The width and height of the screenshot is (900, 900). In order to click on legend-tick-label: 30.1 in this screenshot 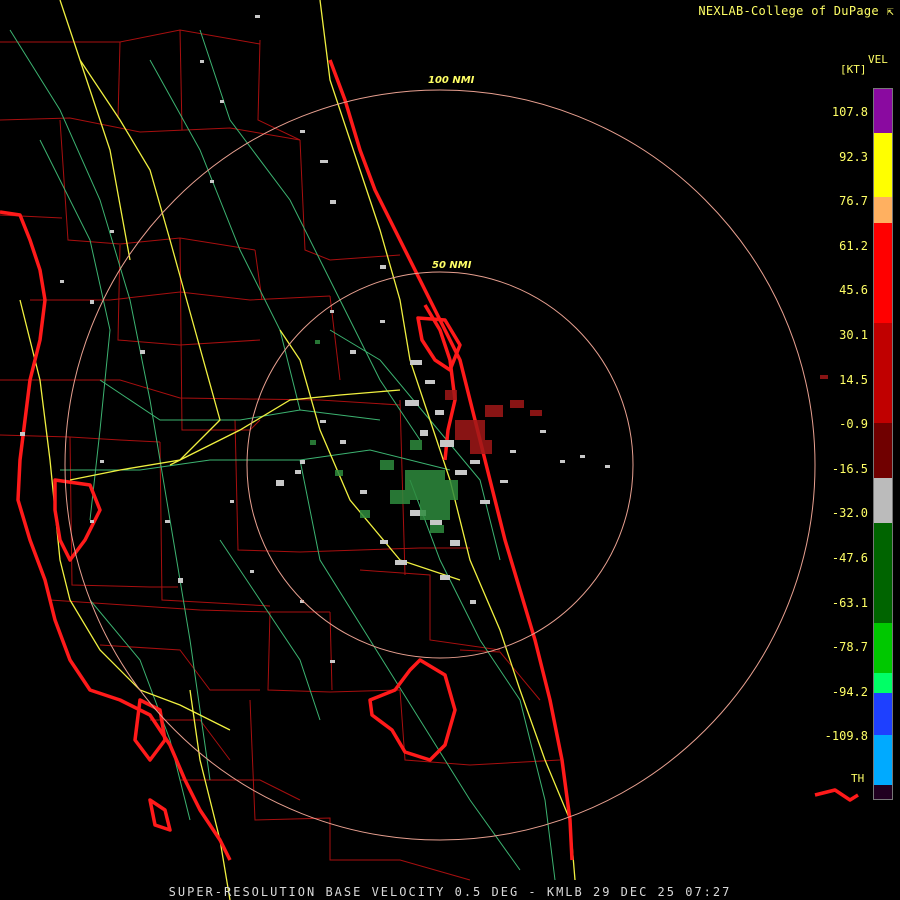, I will do `click(853, 335)`.